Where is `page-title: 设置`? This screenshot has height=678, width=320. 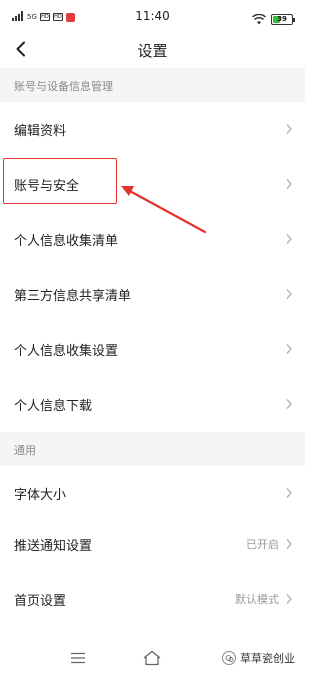 page-title: 设置 is located at coordinates (152, 51).